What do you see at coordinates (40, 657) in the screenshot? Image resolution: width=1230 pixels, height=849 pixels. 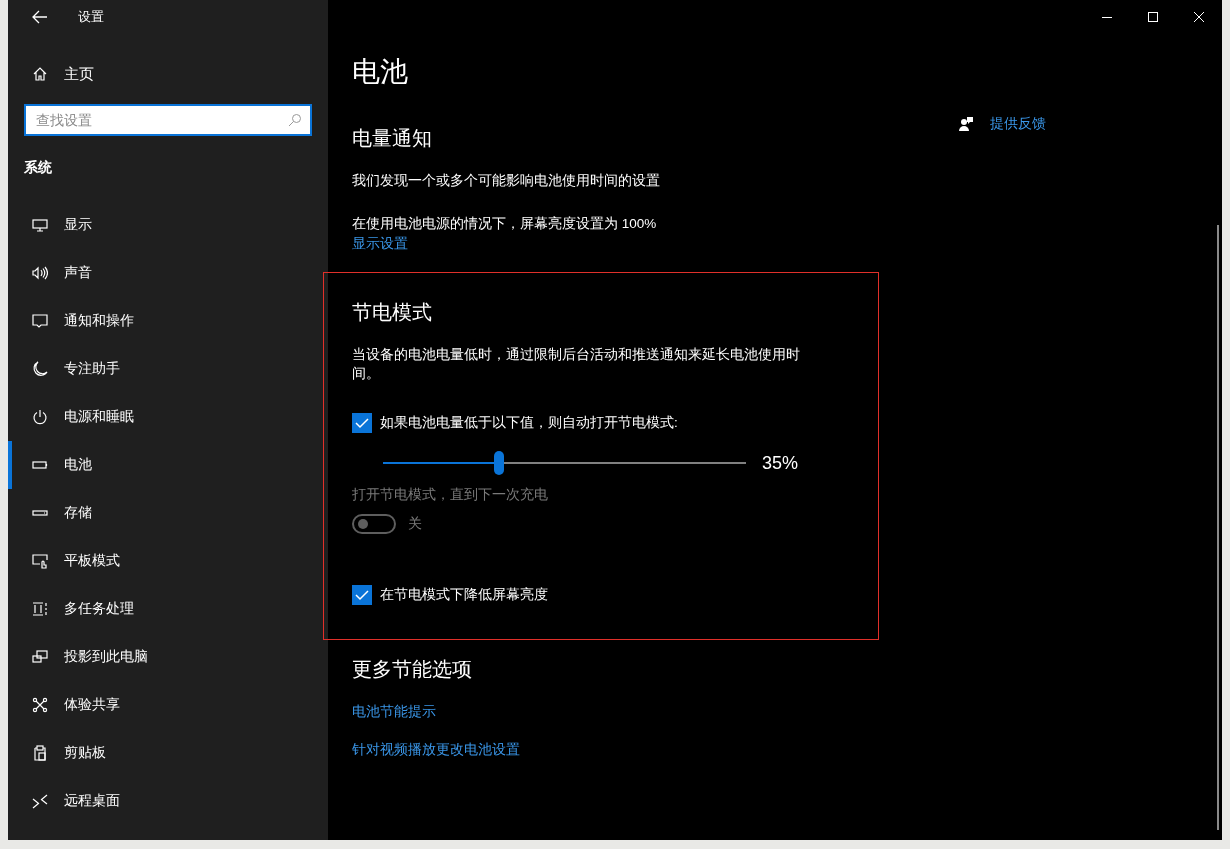 I see `projection-icon` at bounding box center [40, 657].